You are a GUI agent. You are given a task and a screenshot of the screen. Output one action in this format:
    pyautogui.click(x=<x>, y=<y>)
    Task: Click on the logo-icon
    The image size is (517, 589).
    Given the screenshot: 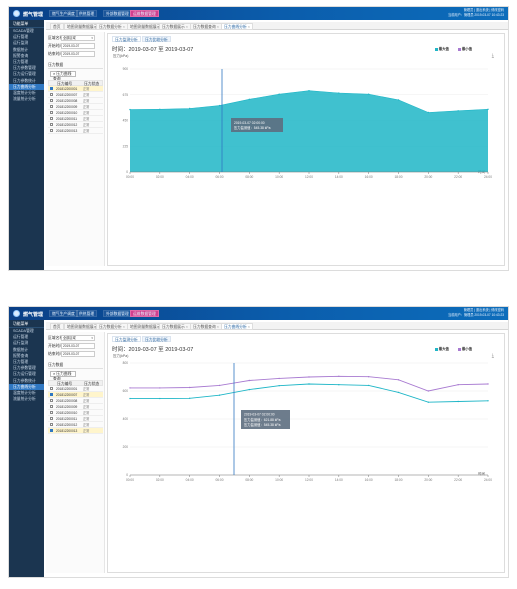 What is the action you would take?
    pyautogui.click(x=16, y=313)
    